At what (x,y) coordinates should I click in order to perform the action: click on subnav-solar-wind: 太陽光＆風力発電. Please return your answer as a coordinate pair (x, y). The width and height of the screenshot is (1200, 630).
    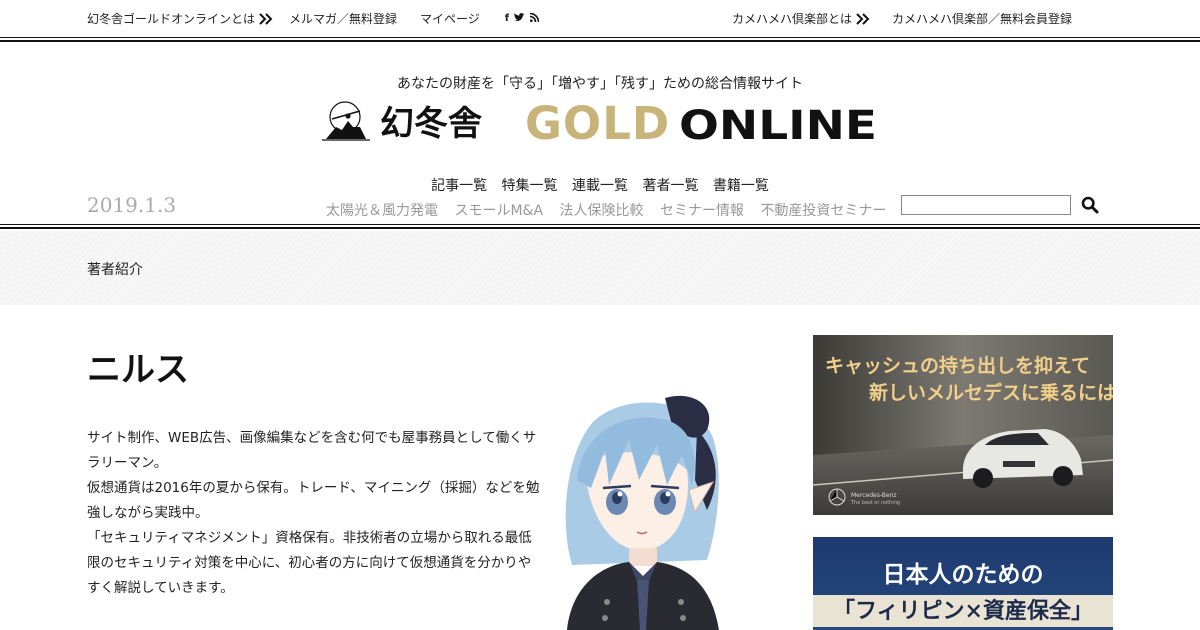
    Looking at the image, I should click on (382, 211).